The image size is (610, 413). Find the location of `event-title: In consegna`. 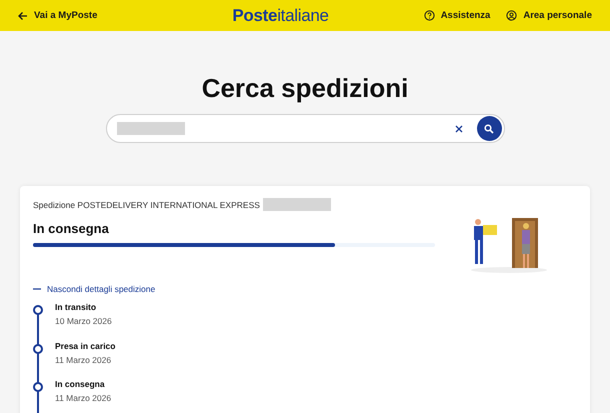

event-title: In consegna is located at coordinates (80, 384).